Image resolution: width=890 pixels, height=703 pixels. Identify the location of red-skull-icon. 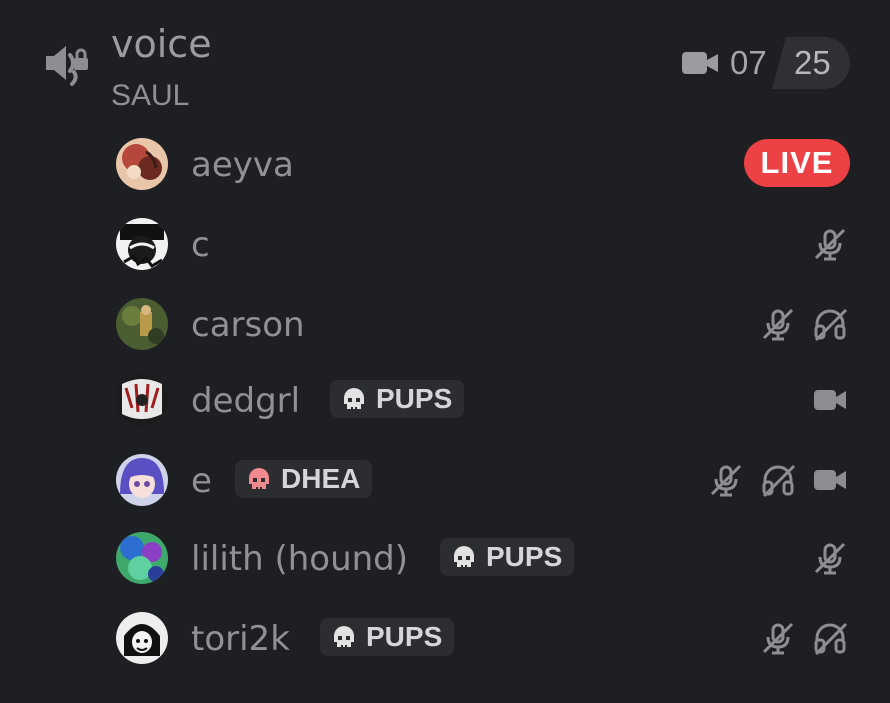
(259, 478).